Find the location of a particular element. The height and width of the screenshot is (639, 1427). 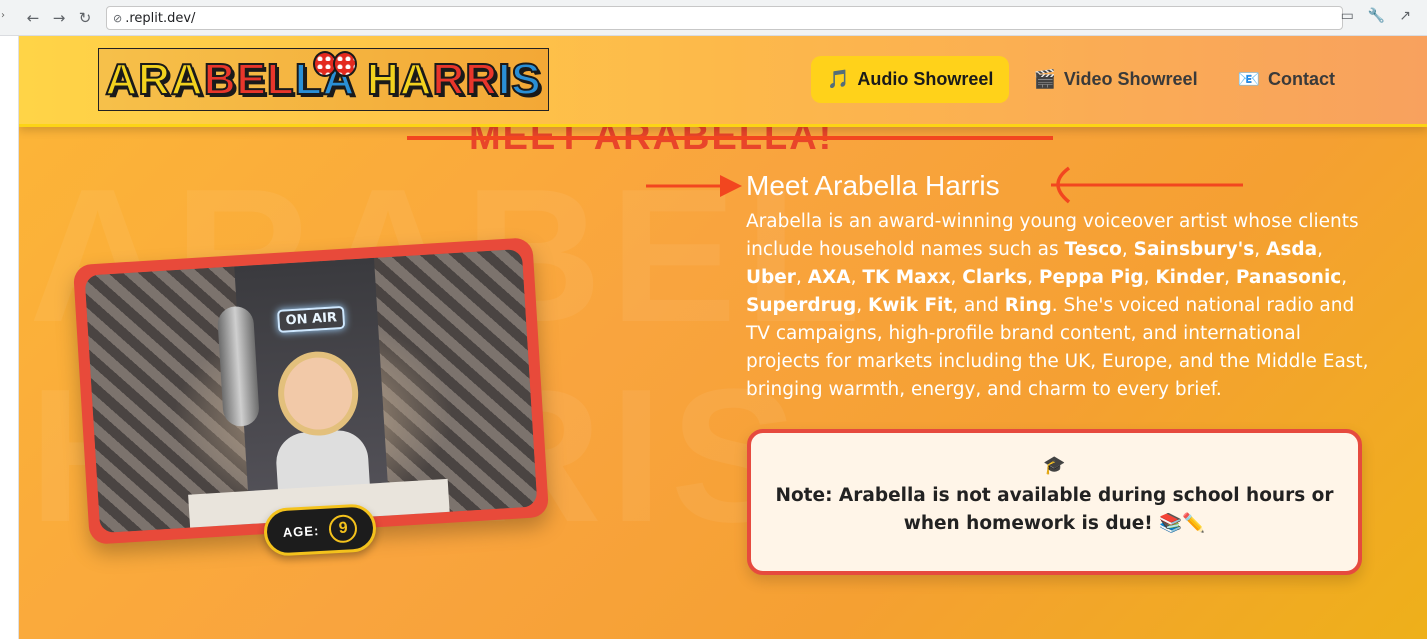

page-title: Meet Arabella Harris is located at coordinates (873, 185).